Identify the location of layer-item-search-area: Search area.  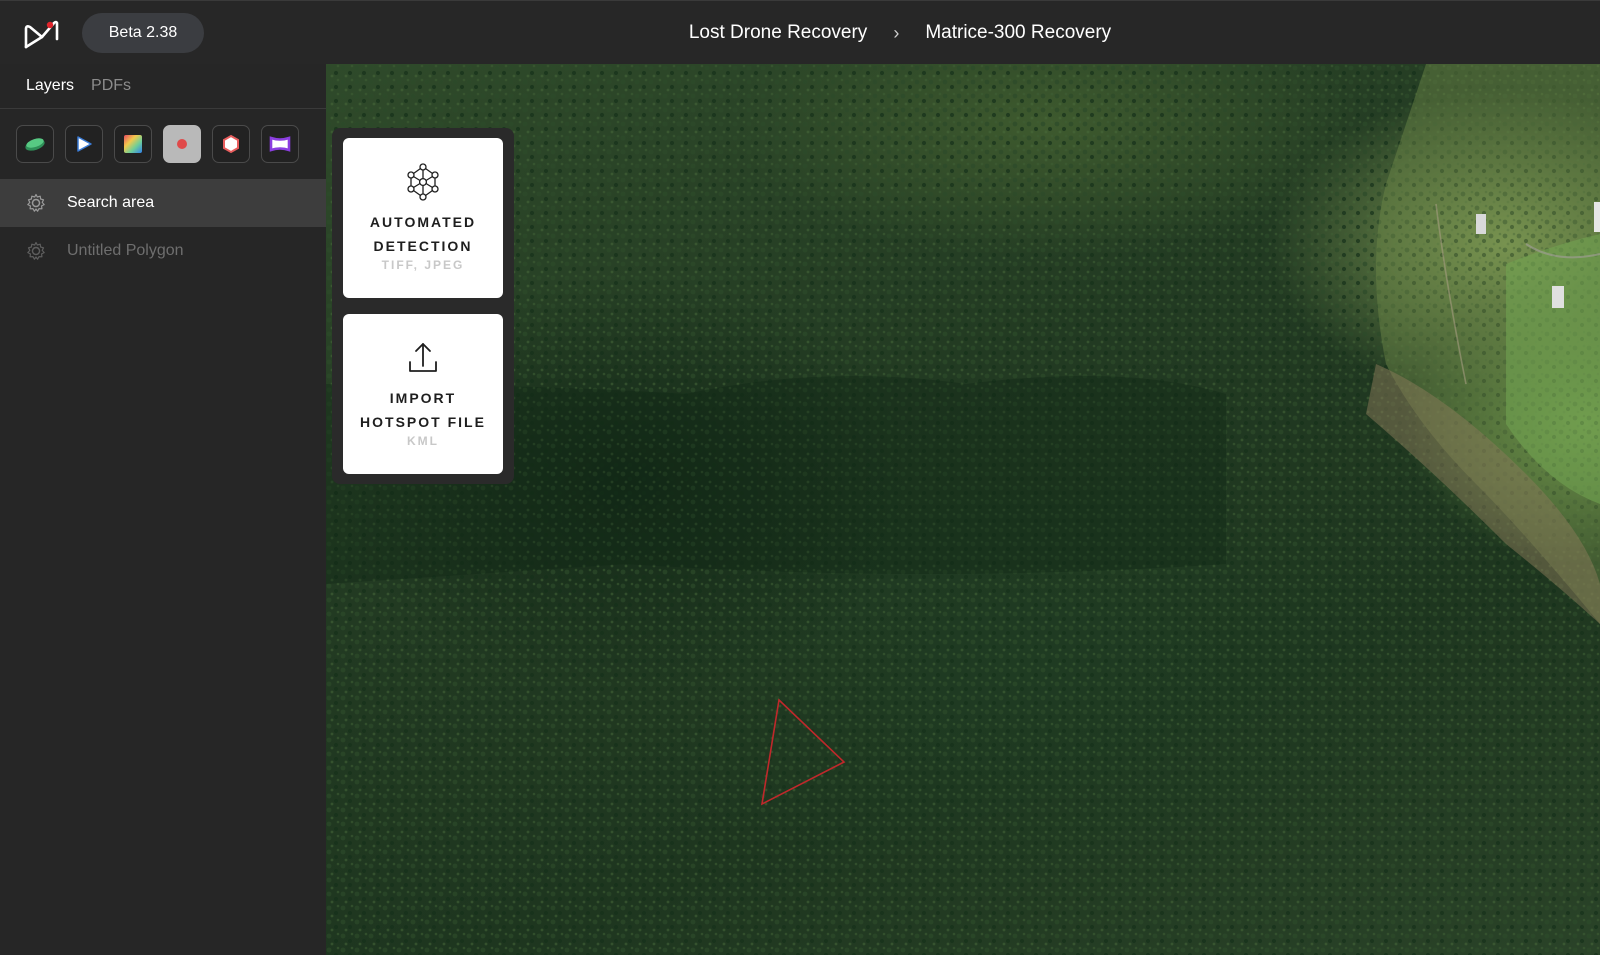
(163, 203).